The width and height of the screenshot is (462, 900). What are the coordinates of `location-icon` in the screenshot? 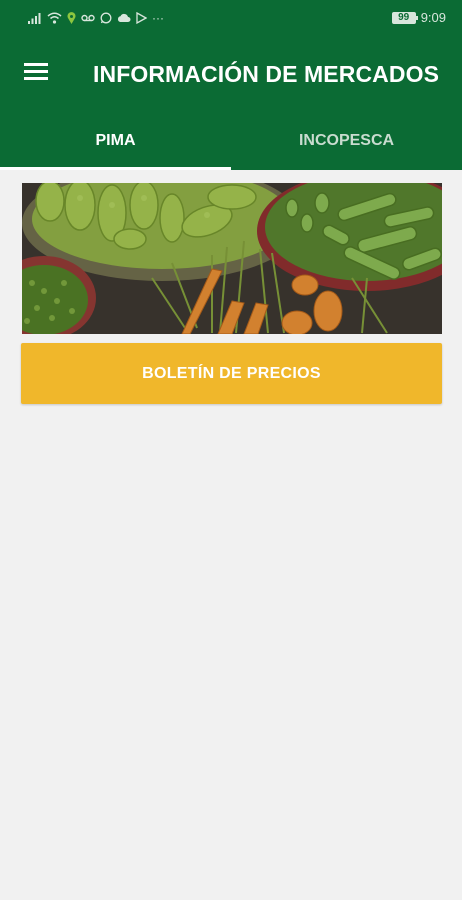 It's located at (71, 18).